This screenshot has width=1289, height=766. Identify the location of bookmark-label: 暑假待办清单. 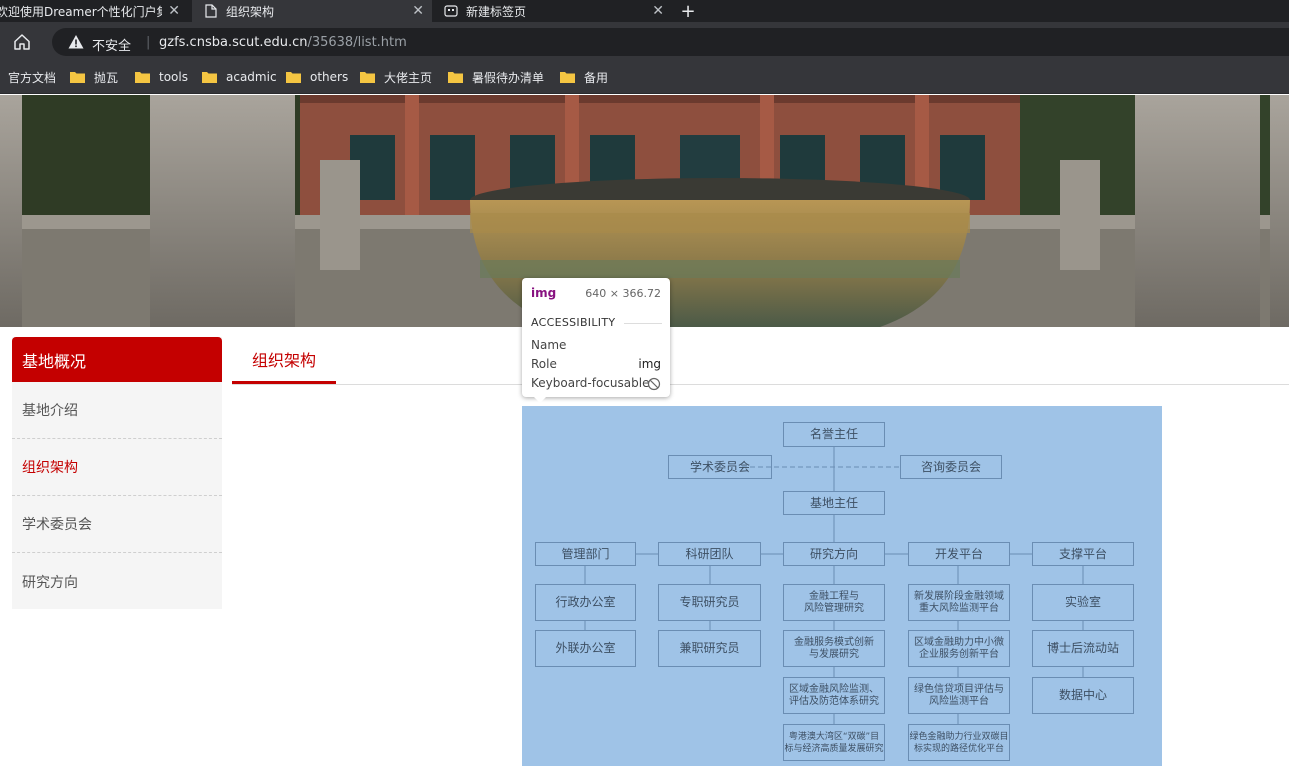
(508, 77).